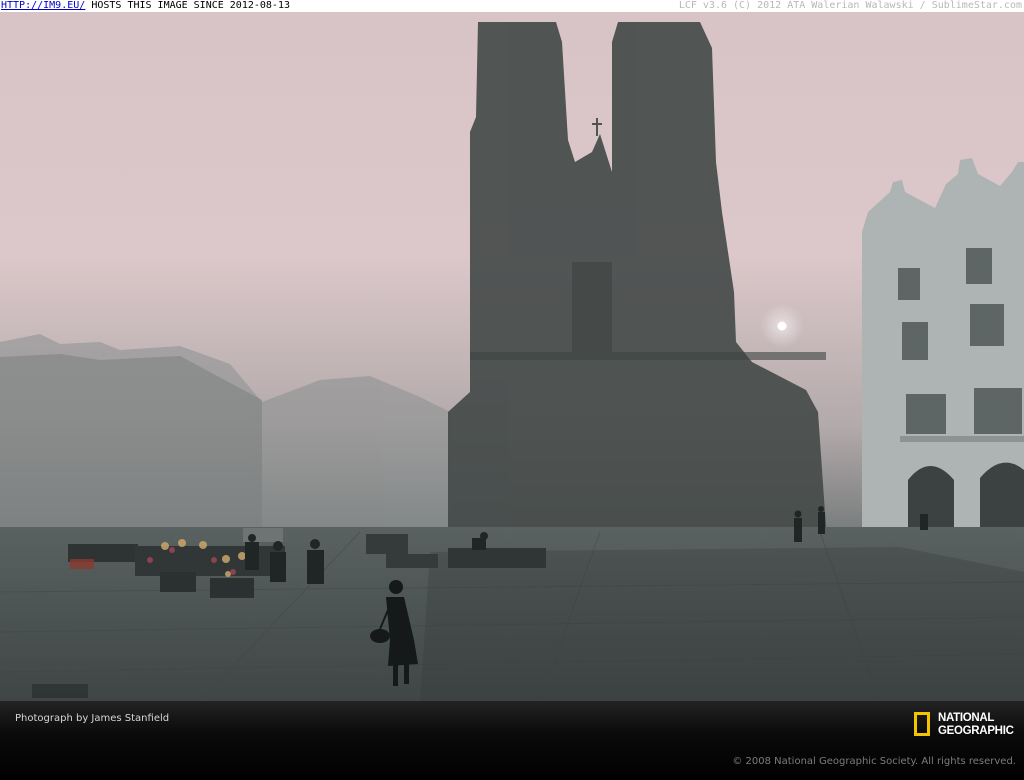  What do you see at coordinates (43, 5) in the screenshot?
I see `im9-link: HTTP://IM9.EU/` at bounding box center [43, 5].